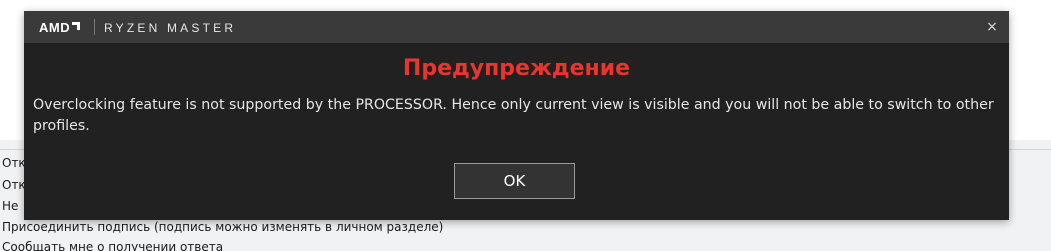 This screenshot has width=1051, height=251. Describe the element at coordinates (516, 27) in the screenshot. I see `dialog-titlebar: AMD RYZEN MASTER ×` at that location.